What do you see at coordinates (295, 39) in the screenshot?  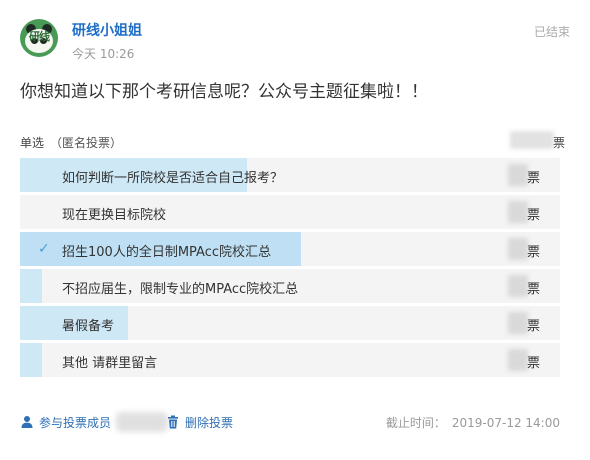 I see `poll-header: 研线 研线小姐姐 今天 10:26 已结束` at bounding box center [295, 39].